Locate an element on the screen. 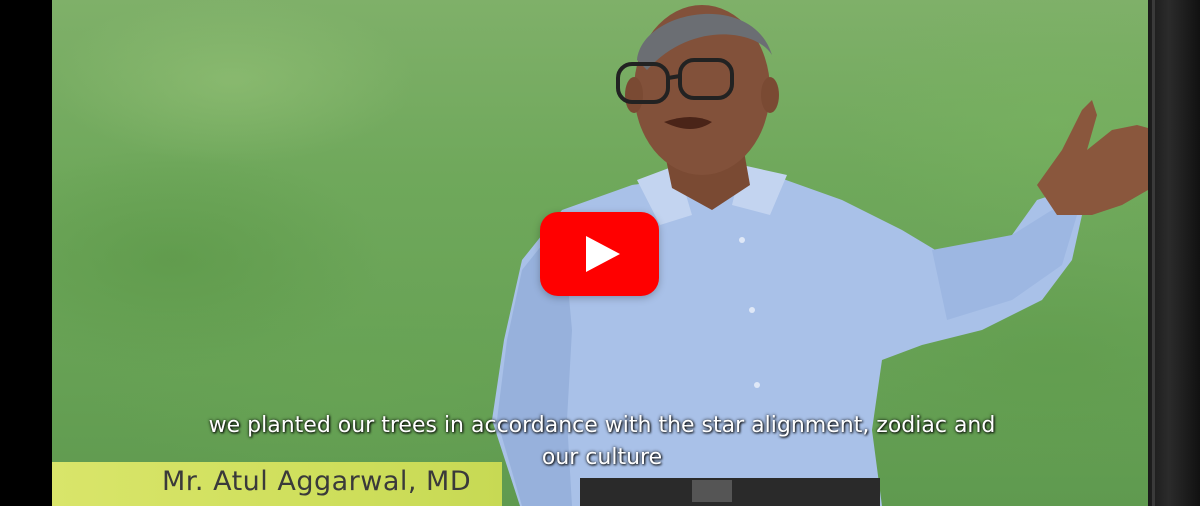 The height and width of the screenshot is (506, 1200). letterbox-left is located at coordinates (26, 253).